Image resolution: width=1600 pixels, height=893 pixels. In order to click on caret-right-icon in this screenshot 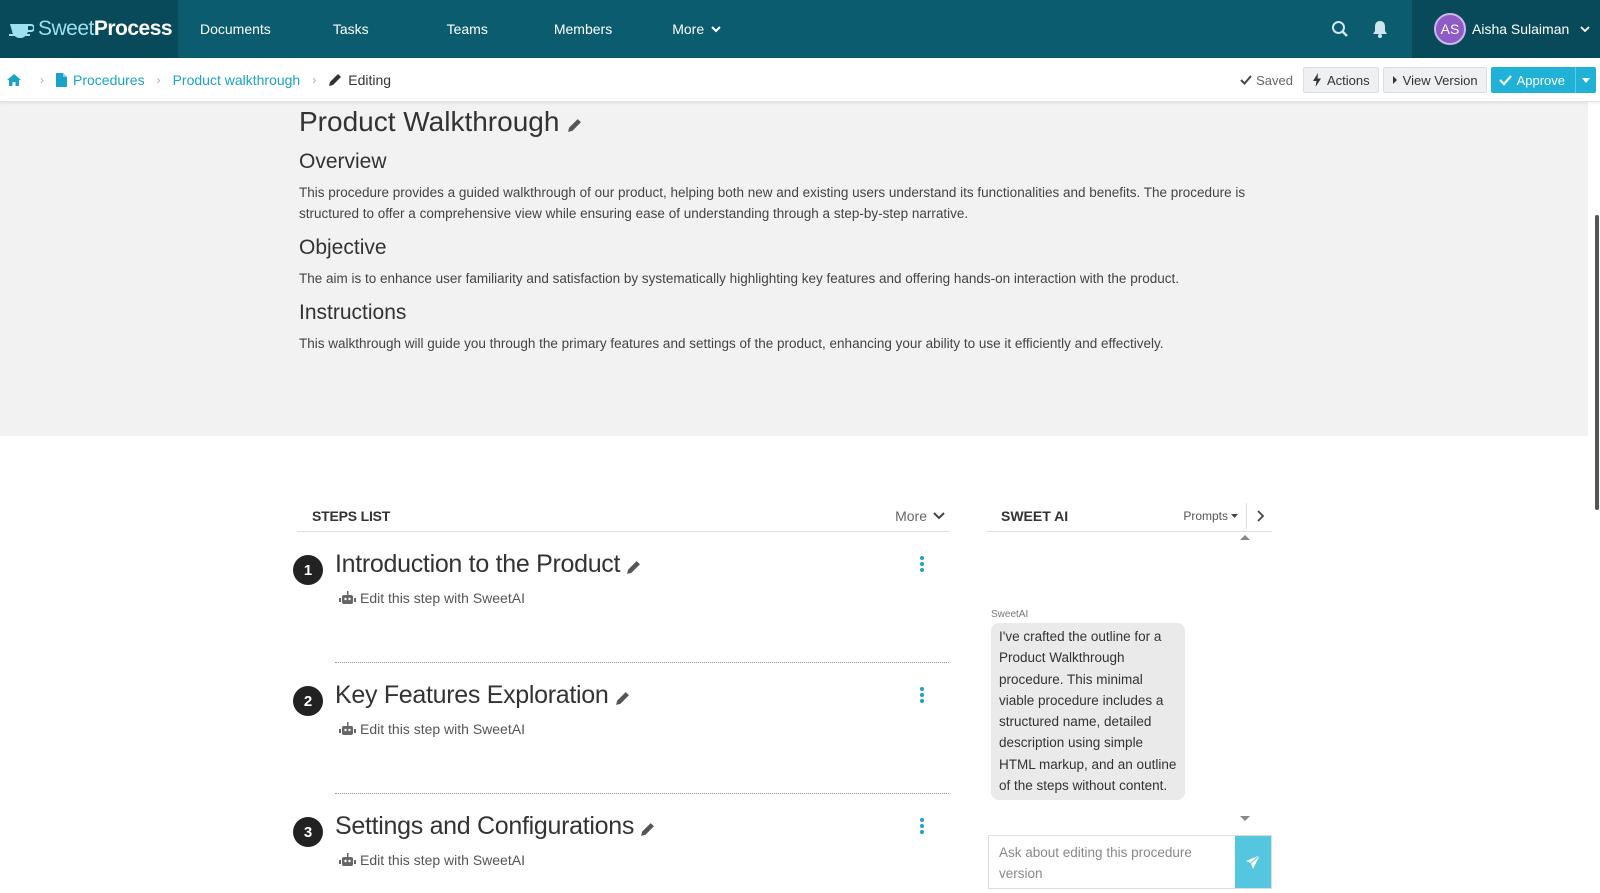, I will do `click(1394, 80)`.